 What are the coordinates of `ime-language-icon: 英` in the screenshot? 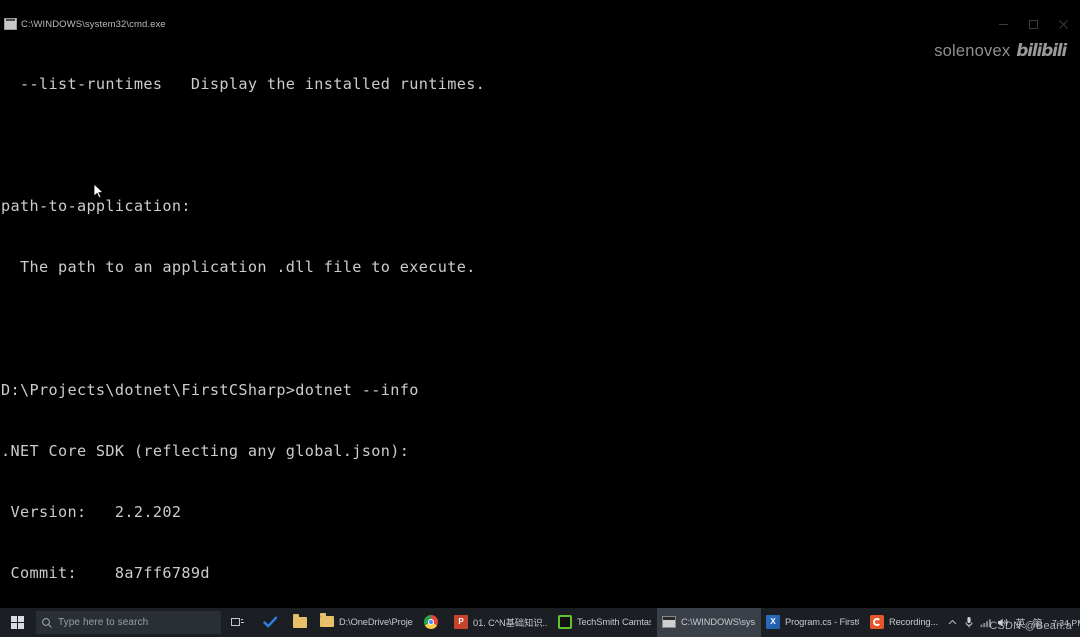 It's located at (1020, 622).